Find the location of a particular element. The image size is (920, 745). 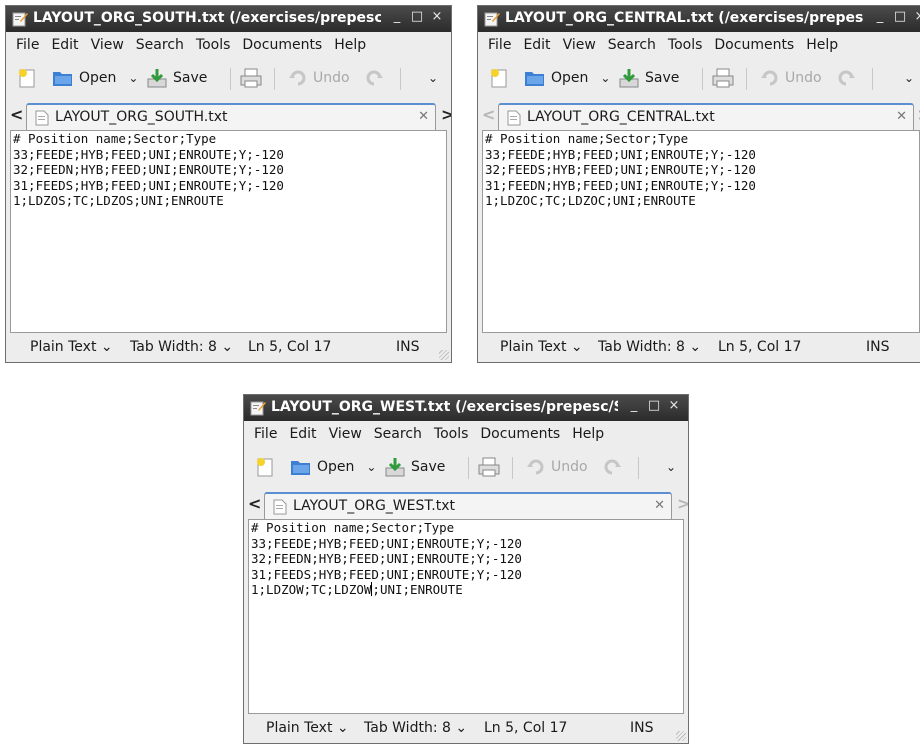

tab-row: < LAYOUT_ORG_CENTRAL.txt ✕ > is located at coordinates (699, 116).